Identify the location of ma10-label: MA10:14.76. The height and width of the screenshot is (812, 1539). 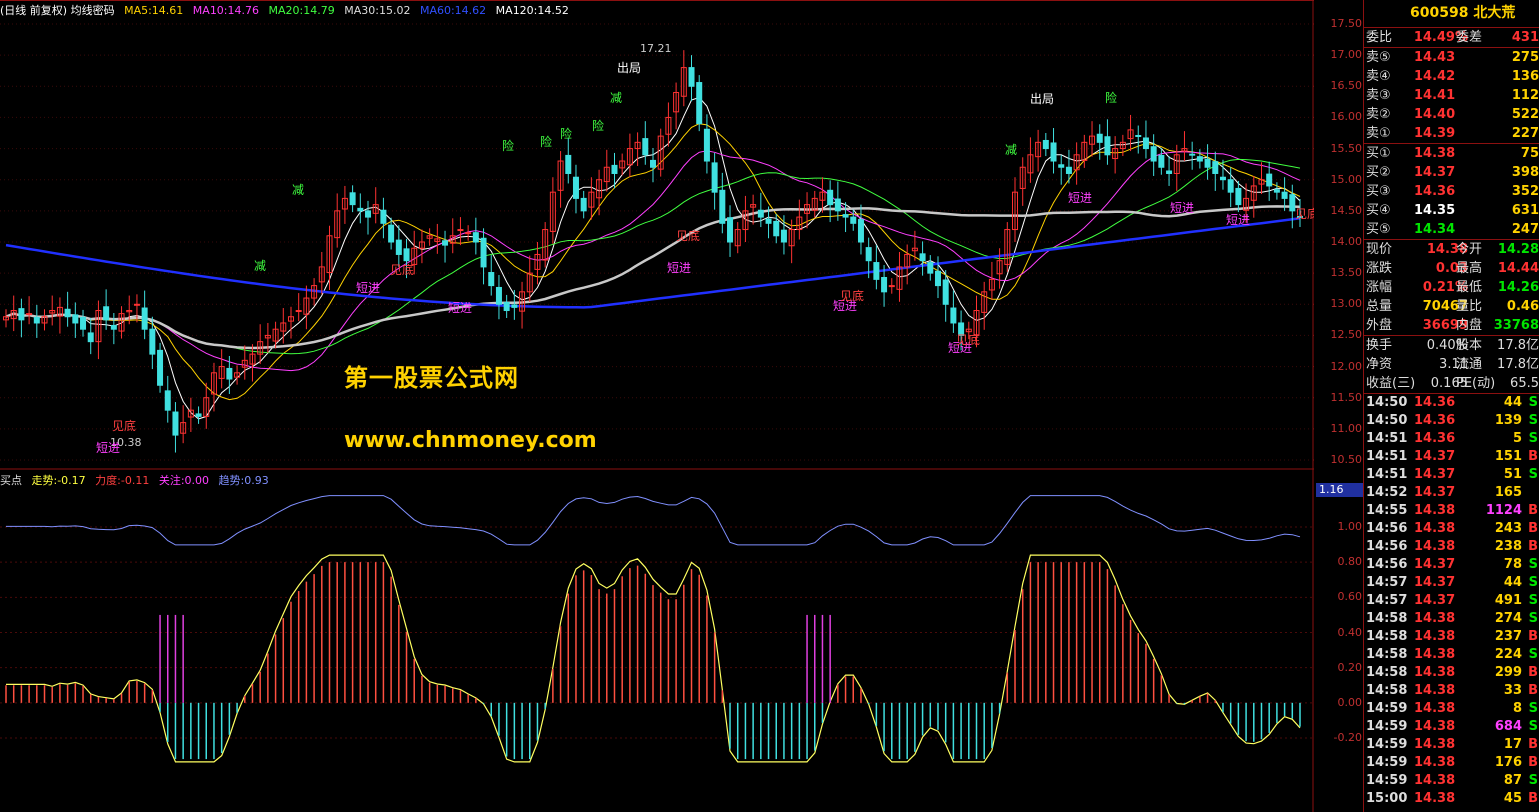
(226, 10).